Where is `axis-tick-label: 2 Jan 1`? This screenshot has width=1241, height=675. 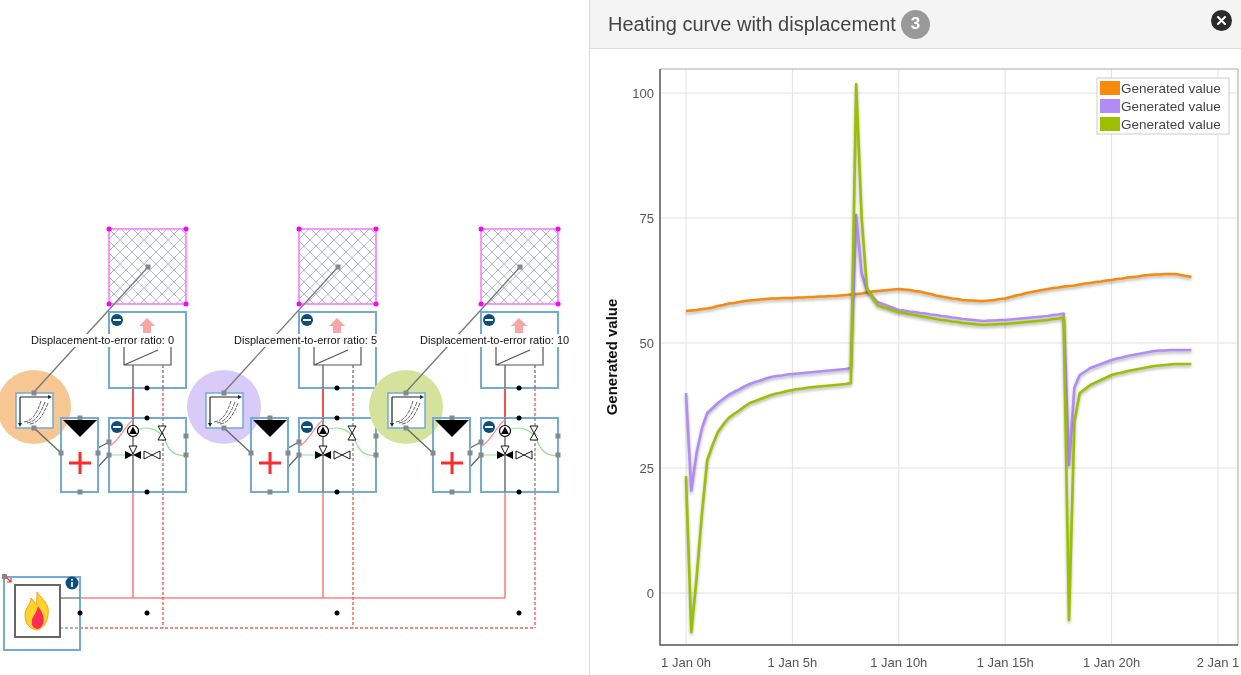 axis-tick-label: 2 Jan 1 is located at coordinates (1218, 662).